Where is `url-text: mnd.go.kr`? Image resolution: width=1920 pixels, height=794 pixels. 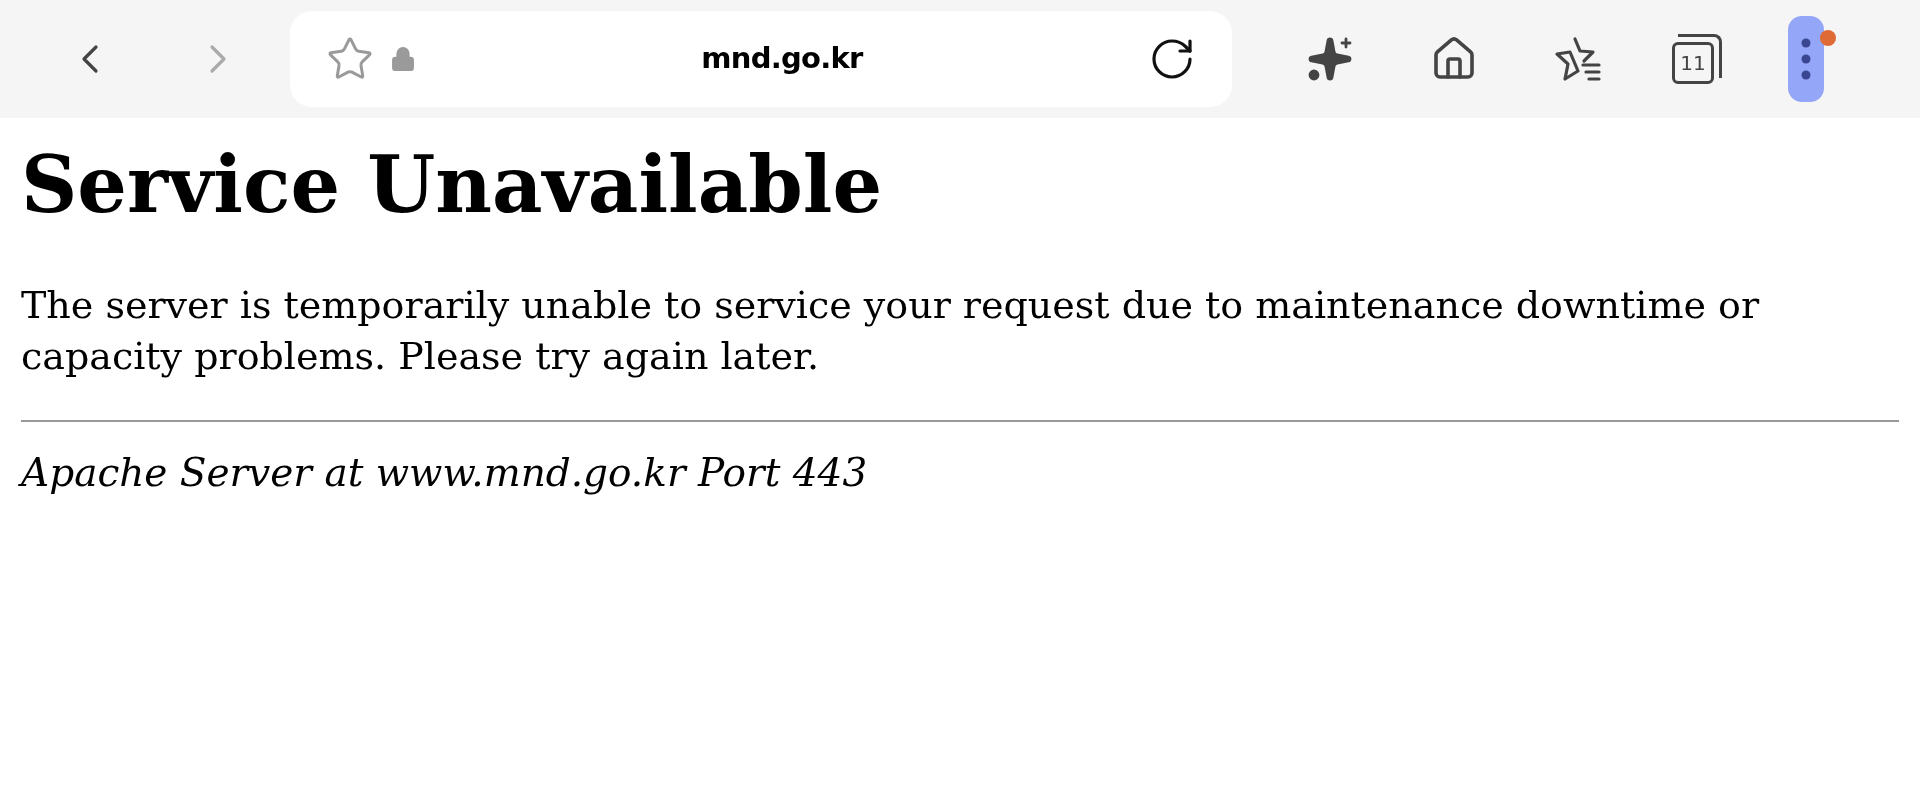 url-text: mnd.go.kr is located at coordinates (782, 59).